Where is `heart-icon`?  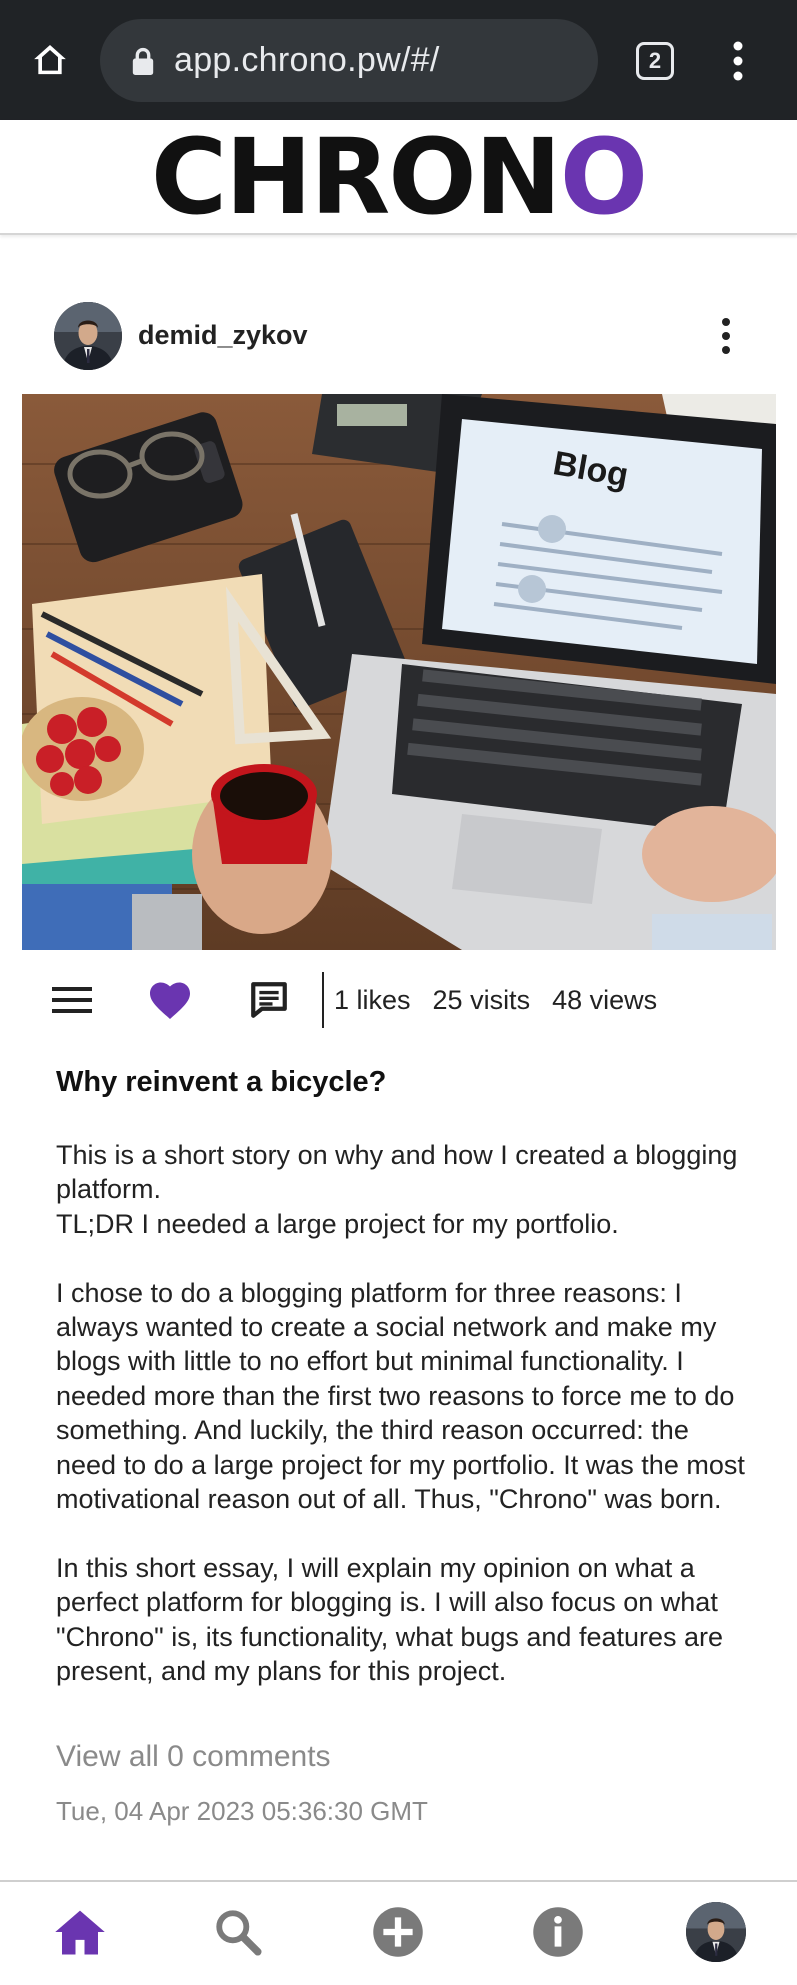 heart-icon is located at coordinates (170, 1001).